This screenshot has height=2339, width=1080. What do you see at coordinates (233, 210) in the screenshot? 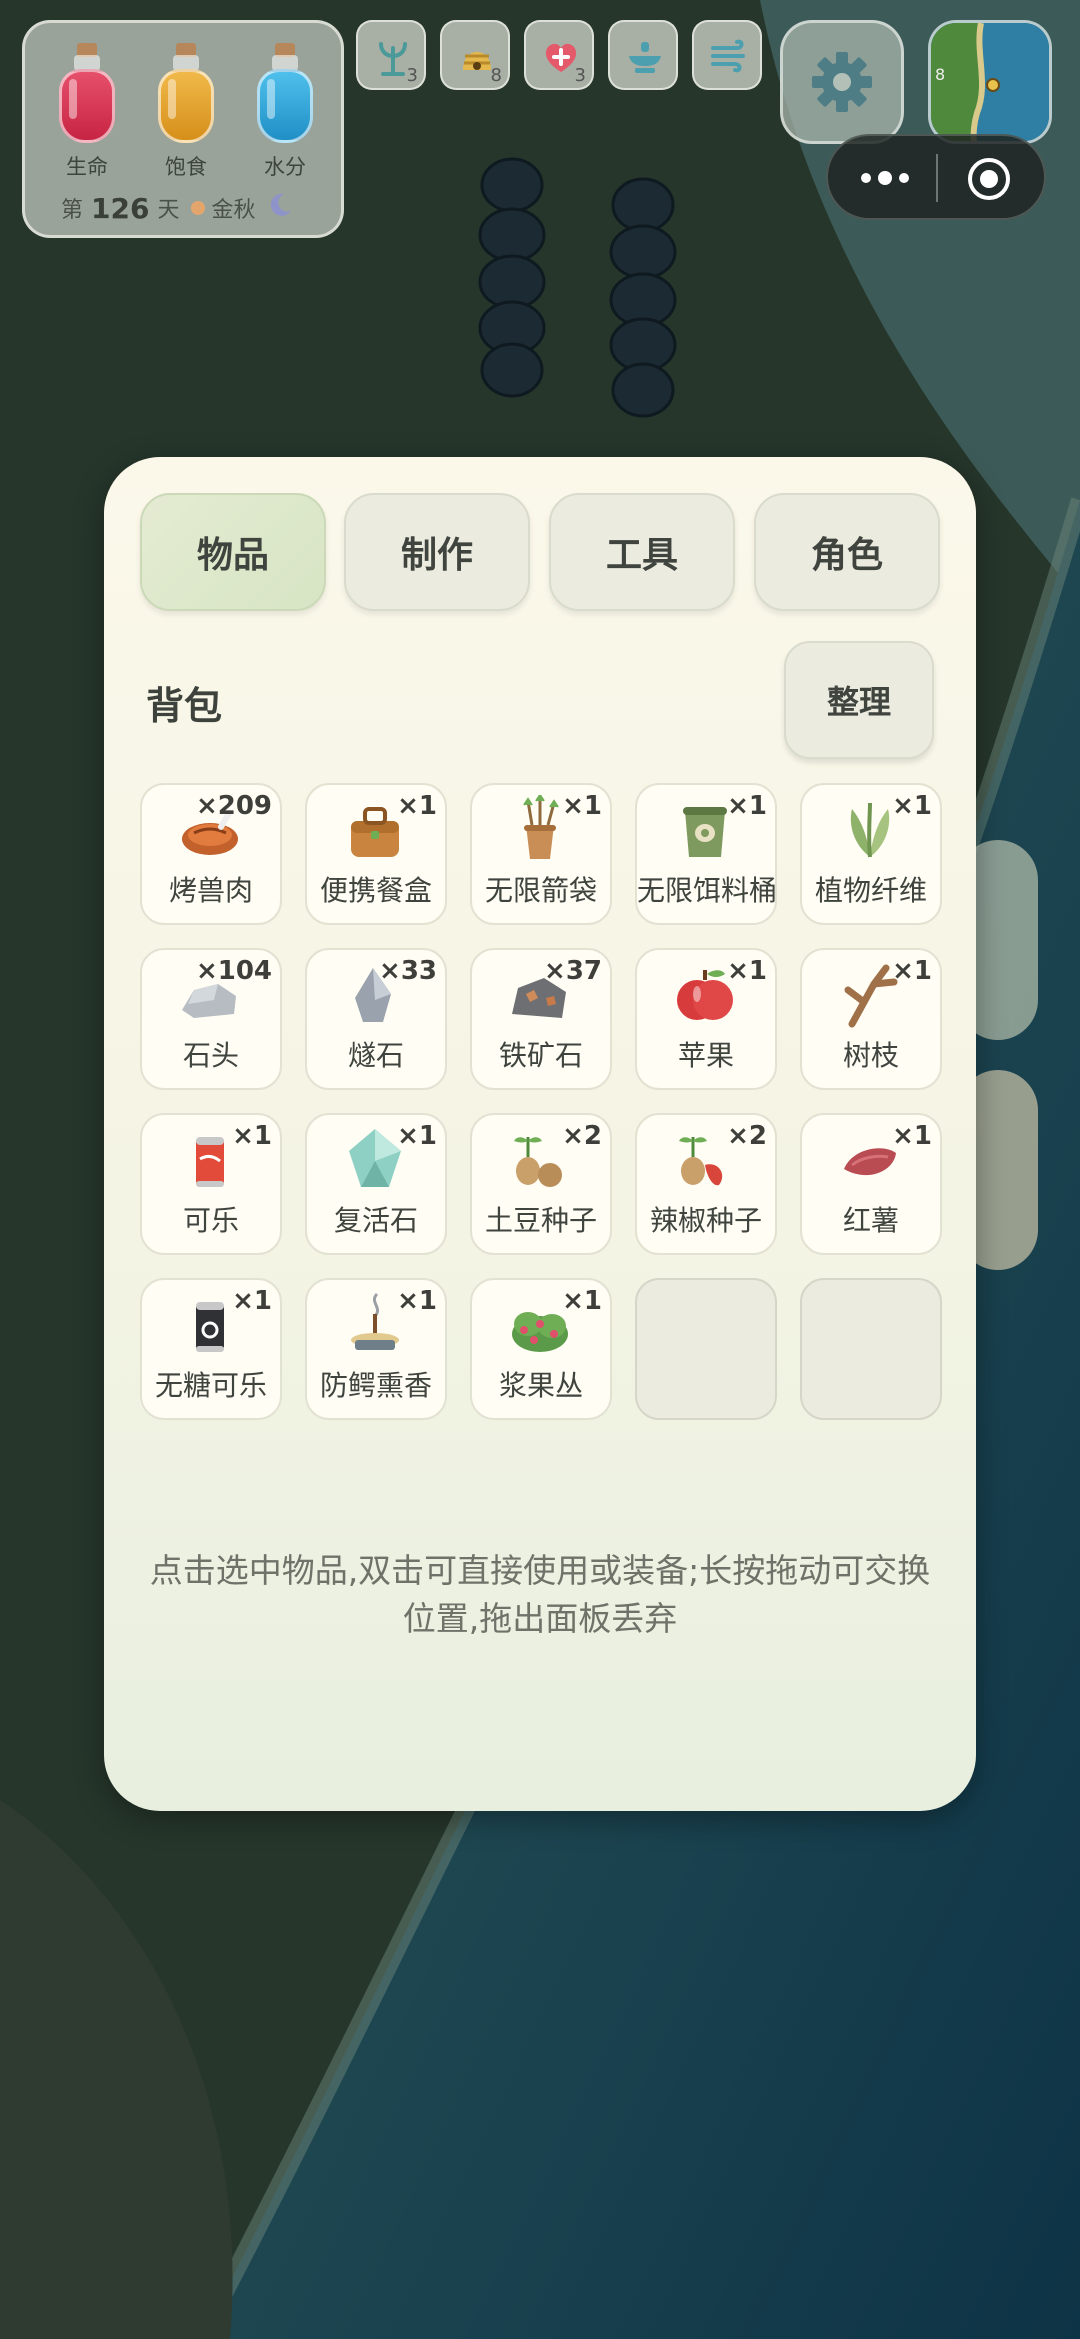
I see `season-label: 金秋` at bounding box center [233, 210].